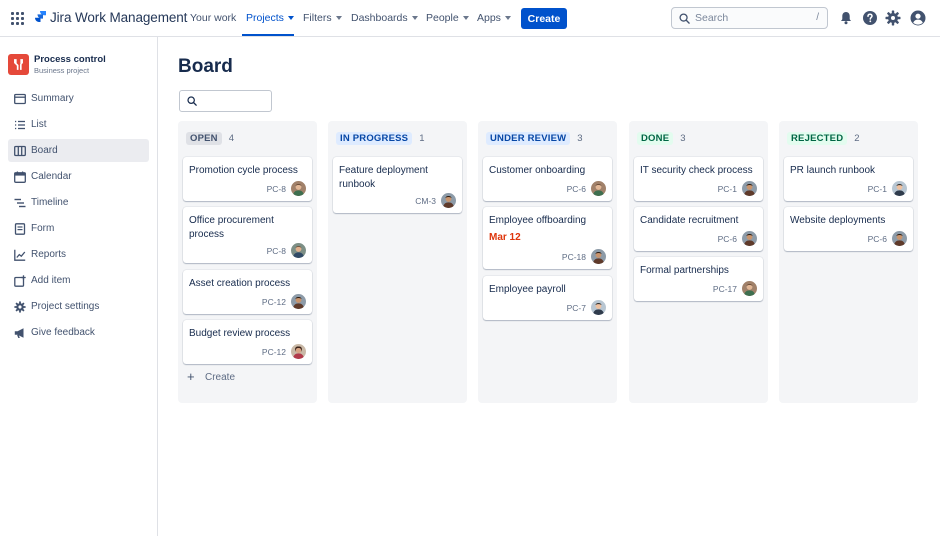  I want to click on board-search, so click(225, 101).